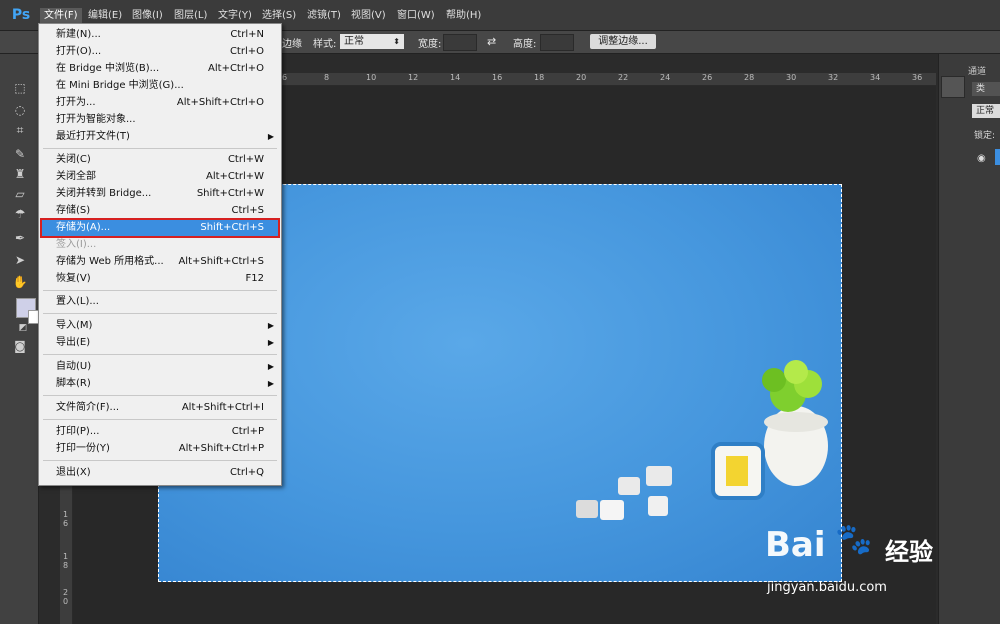 Image resolution: width=1000 pixels, height=624 pixels. What do you see at coordinates (160, 367) in the screenshot?
I see `menu-item-automate: 自动(U) ▶` at bounding box center [160, 367].